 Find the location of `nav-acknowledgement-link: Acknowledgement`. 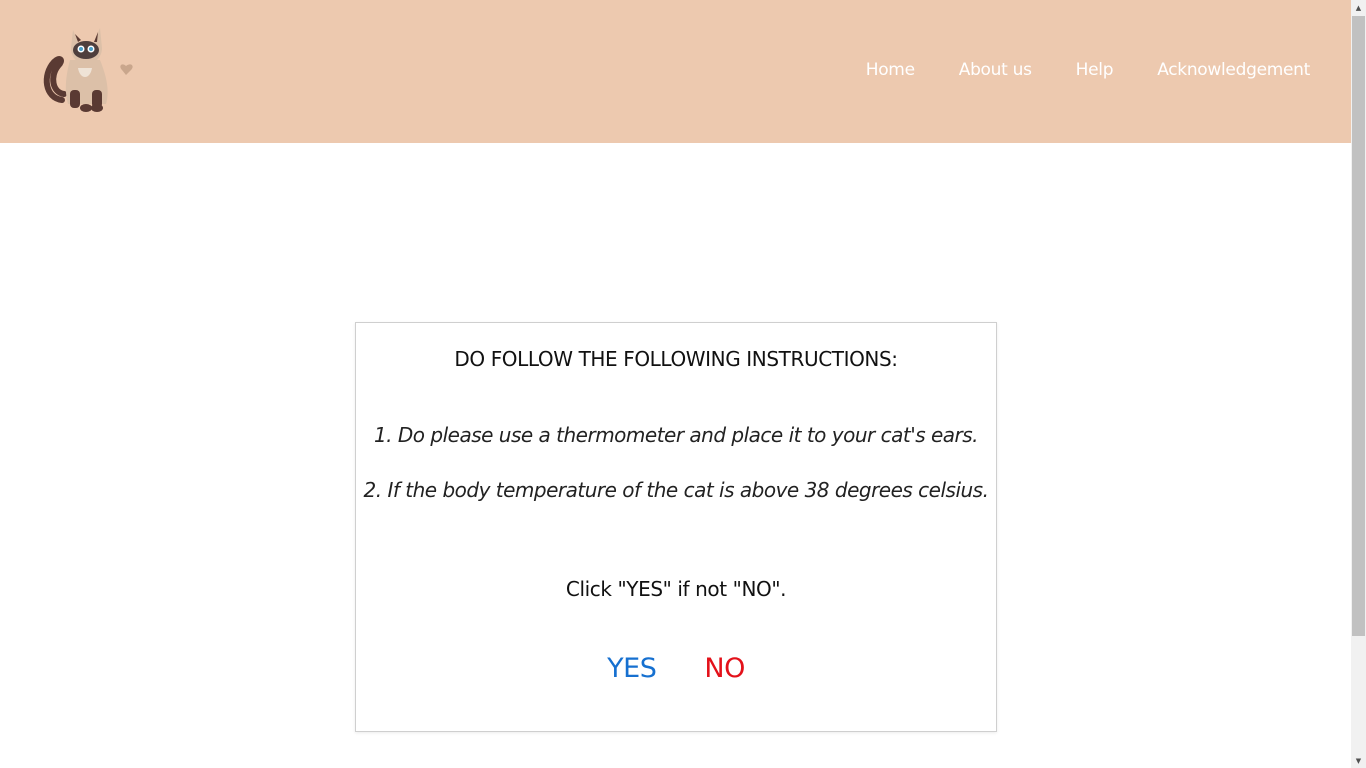

nav-acknowledgement-link: Acknowledgement is located at coordinates (1233, 70).